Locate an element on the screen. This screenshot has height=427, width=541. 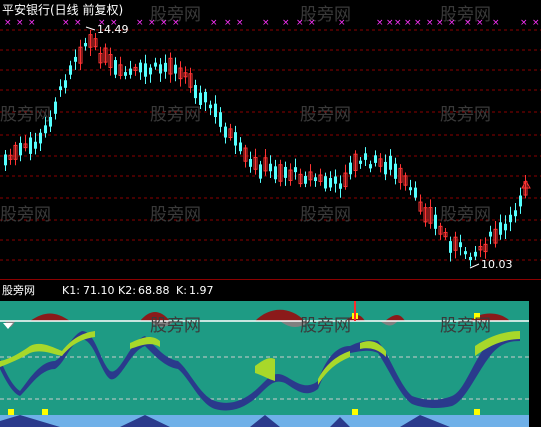
indicator-header: 股旁网 K1: 71.10 K2: 68.88 K: 1.97 is located at coordinates (270, 291).